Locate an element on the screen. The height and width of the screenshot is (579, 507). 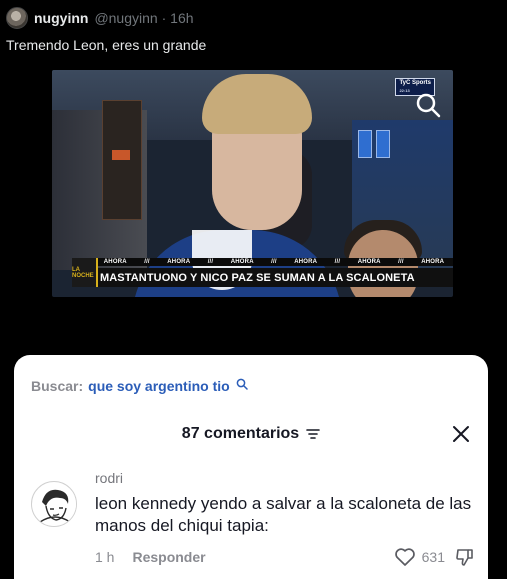
airport-sign is located at coordinates (122, 160).